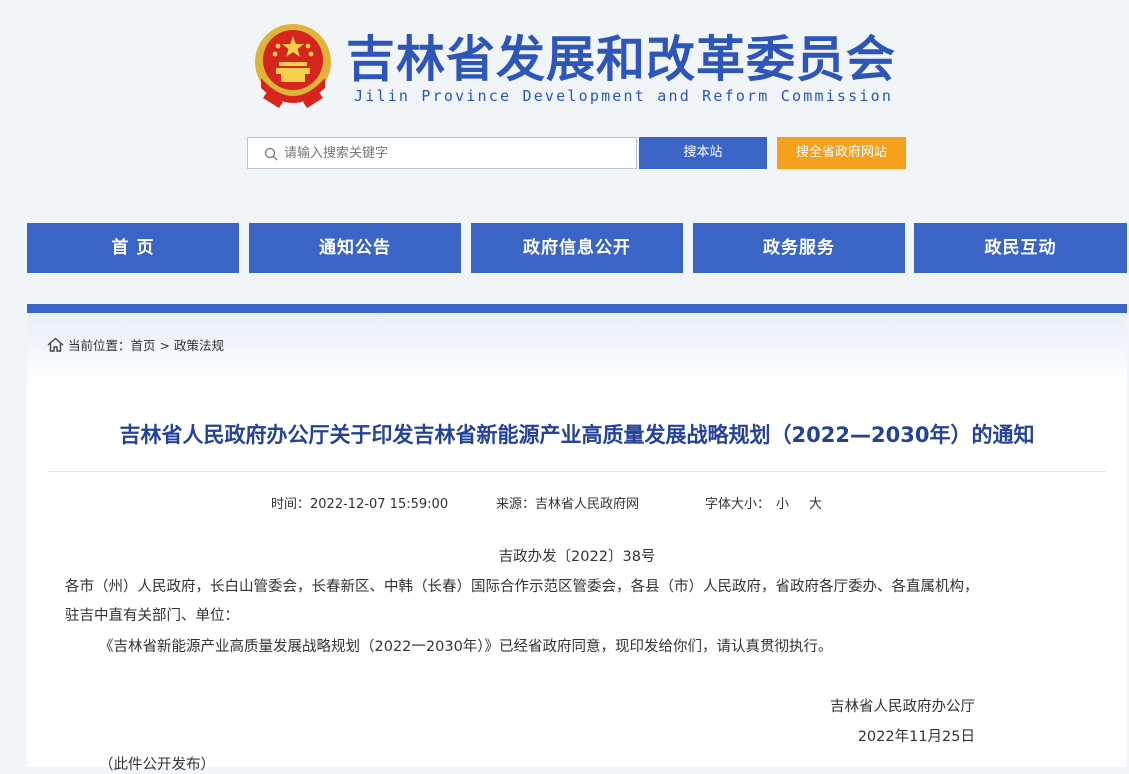 This screenshot has height=774, width=1129. What do you see at coordinates (815, 504) in the screenshot?
I see `font-large-link: 大` at bounding box center [815, 504].